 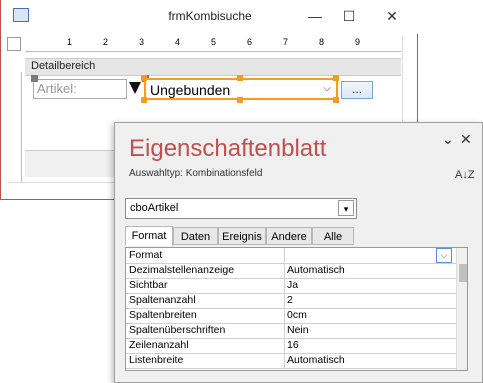 I want to click on property-name: Spaltenbreiten, so click(x=163, y=315).